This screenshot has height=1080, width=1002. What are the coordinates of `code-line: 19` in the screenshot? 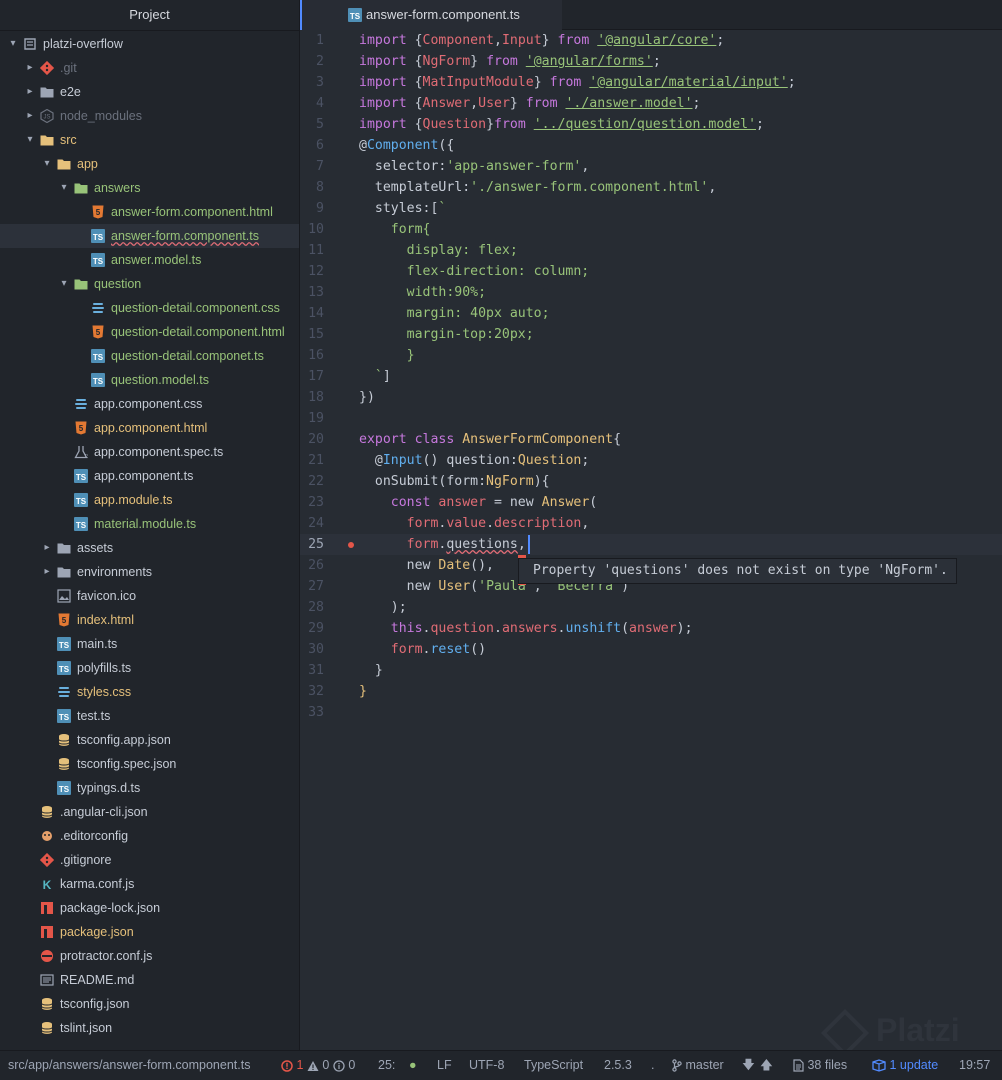 It's located at (651, 418).